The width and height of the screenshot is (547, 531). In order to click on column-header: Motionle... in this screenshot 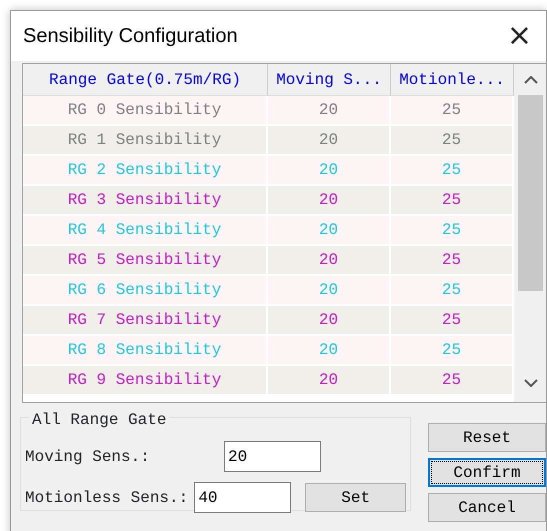, I will do `click(452, 80)`.